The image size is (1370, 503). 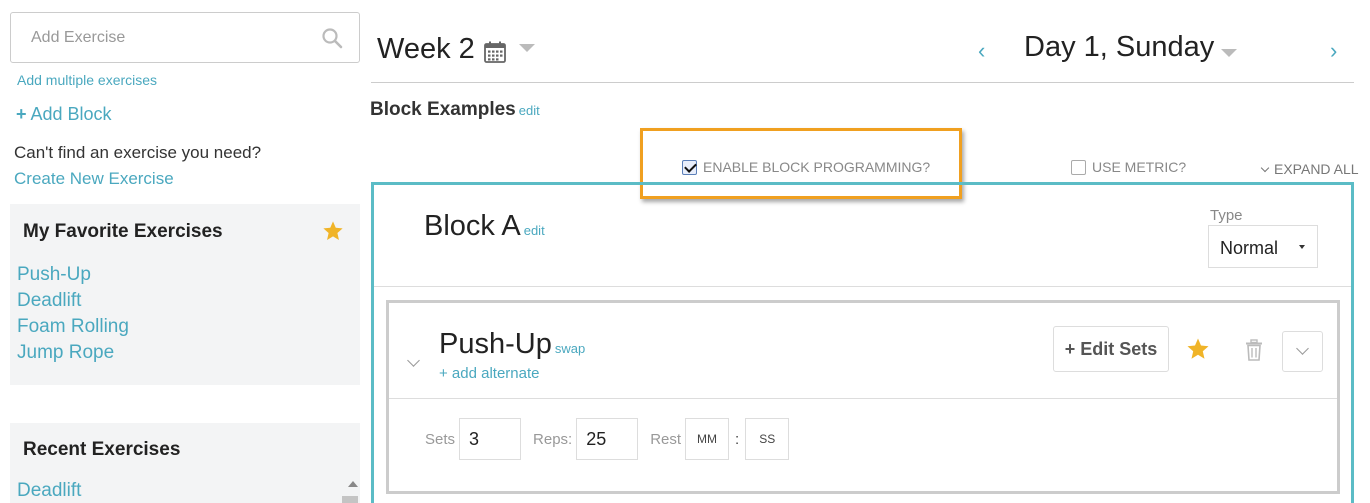 I want to click on cant-find-text: Can't find an exercise you need?, so click(x=138, y=152).